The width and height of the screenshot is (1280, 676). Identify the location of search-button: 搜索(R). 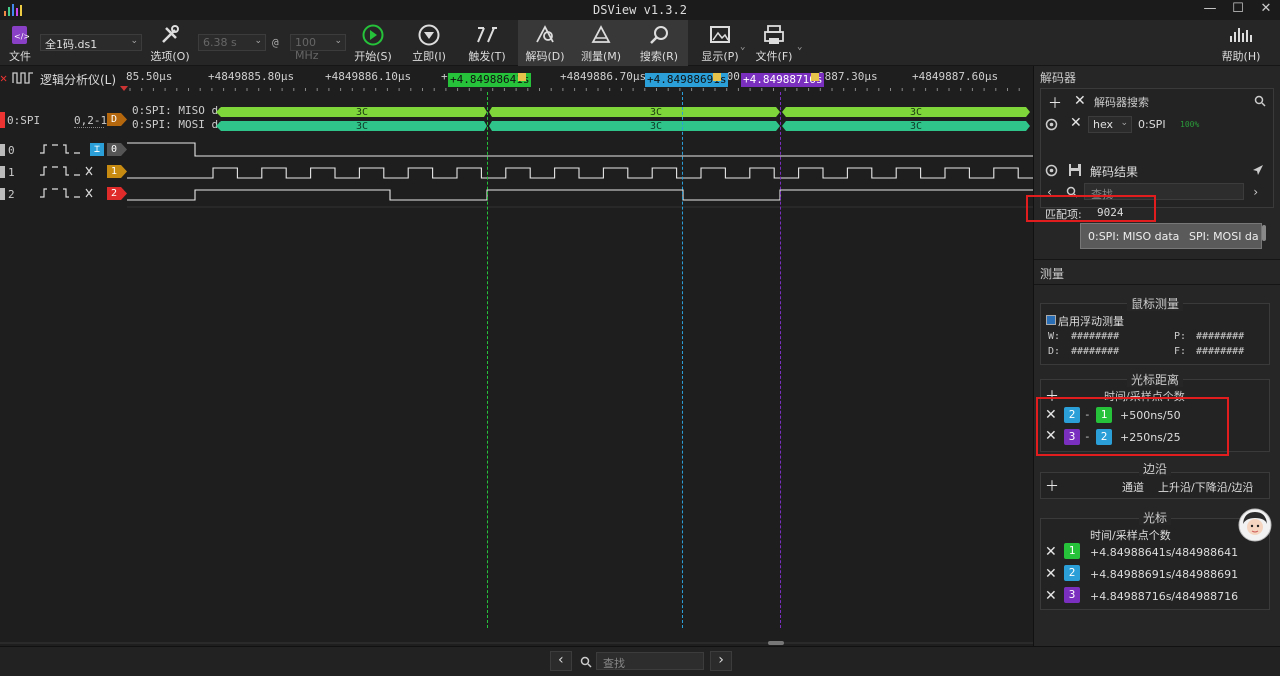
(659, 43).